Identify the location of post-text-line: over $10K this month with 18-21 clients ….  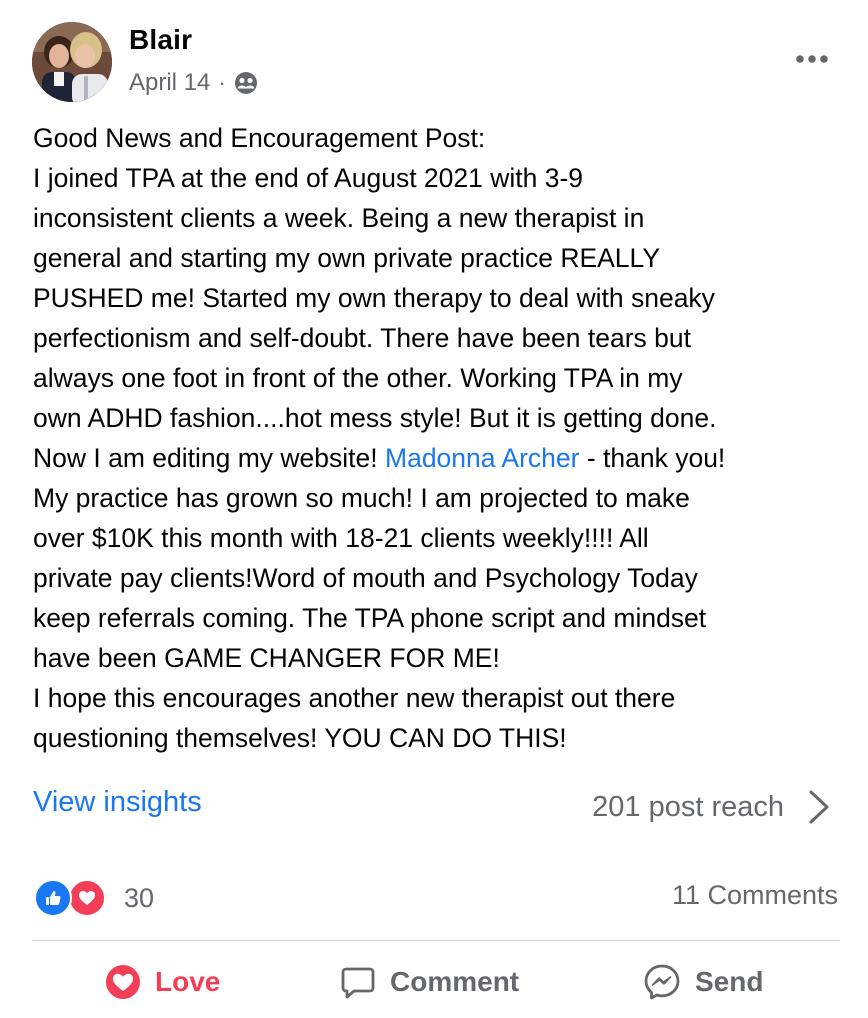
(341, 538).